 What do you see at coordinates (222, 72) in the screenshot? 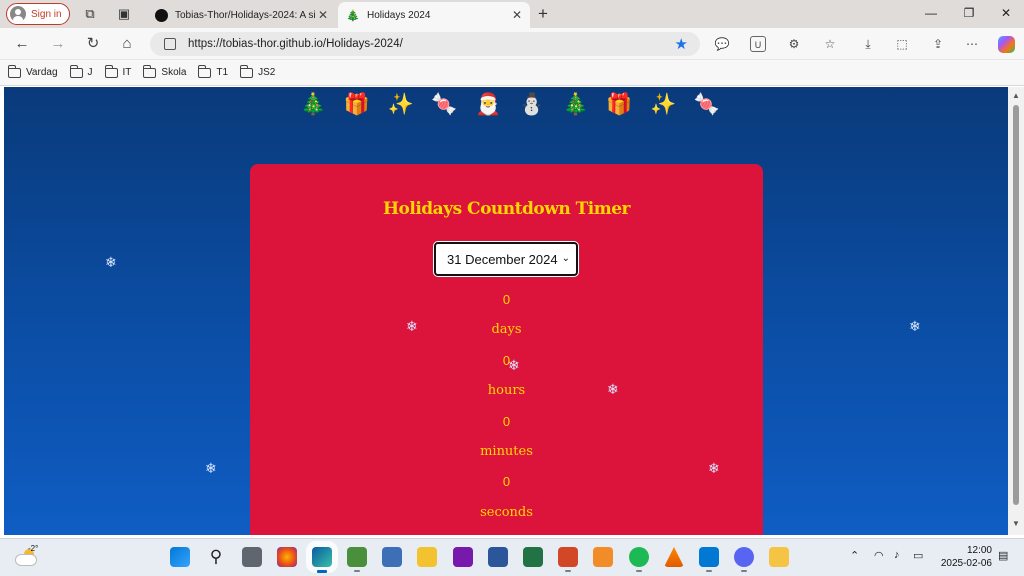
I see `bookmark-label: T1` at bounding box center [222, 72].